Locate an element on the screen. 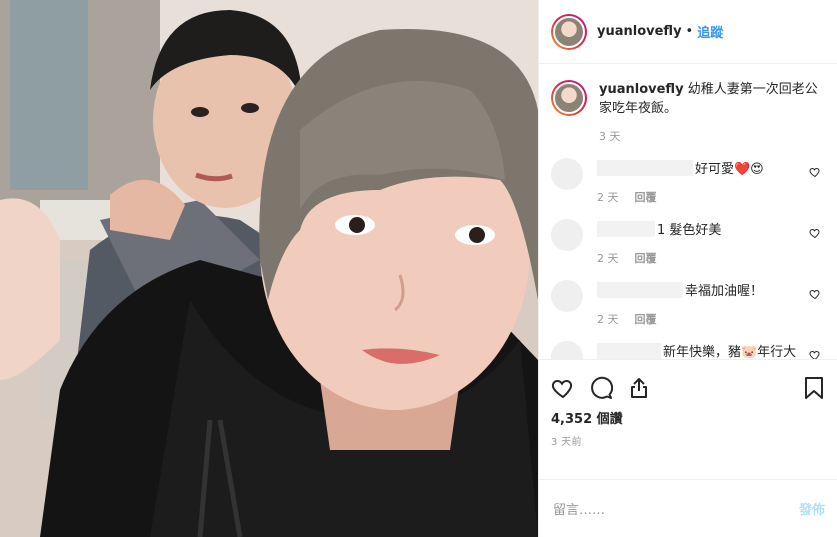 The image size is (837, 537). comment-item: 新年快樂，豬🐷年行大運💰 2 天 回覆 is located at coordinates (686, 350).